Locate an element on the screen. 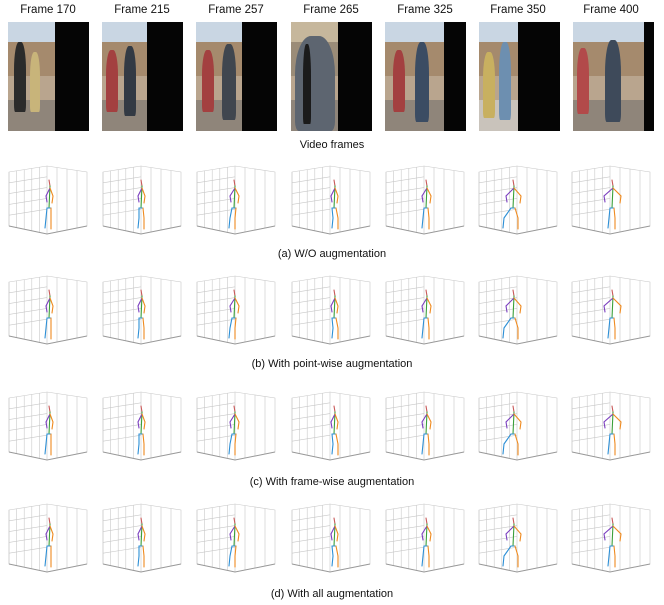 The image size is (664, 605). frame-title-170: Frame 170 is located at coordinates (48, 10).